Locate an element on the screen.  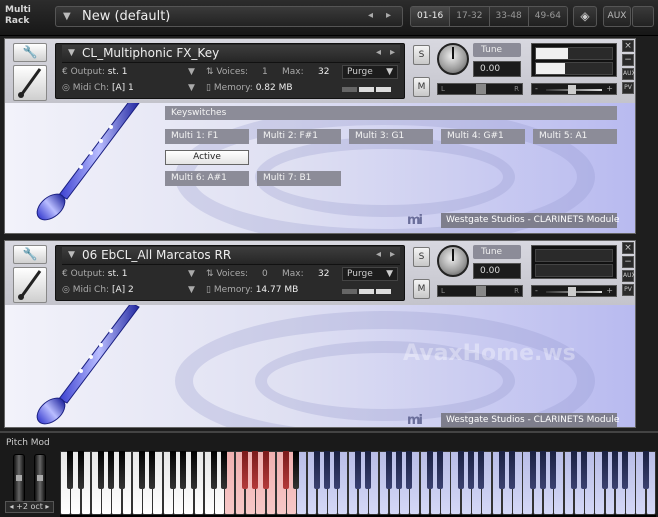
mod-wheel is located at coordinates (40, 478).